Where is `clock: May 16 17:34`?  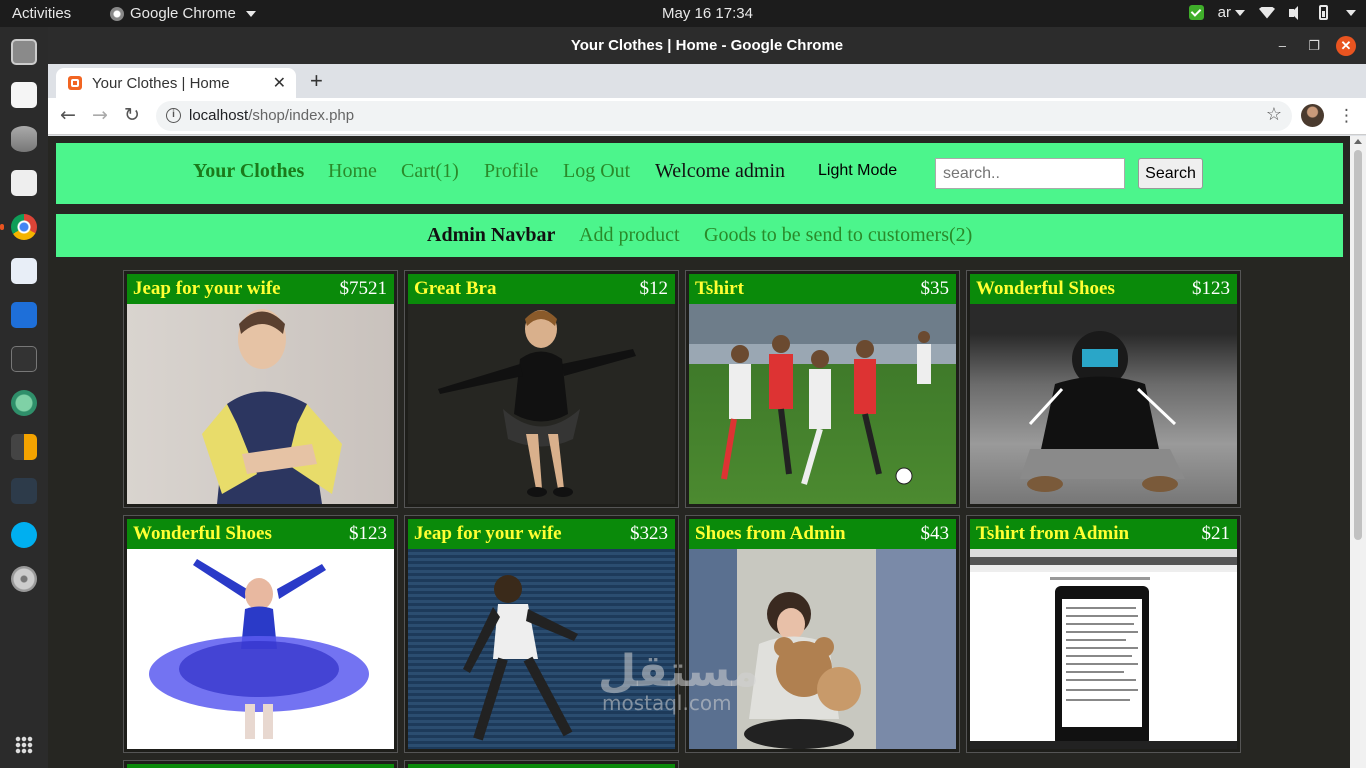
clock: May 16 17:34 is located at coordinates (683, 13).